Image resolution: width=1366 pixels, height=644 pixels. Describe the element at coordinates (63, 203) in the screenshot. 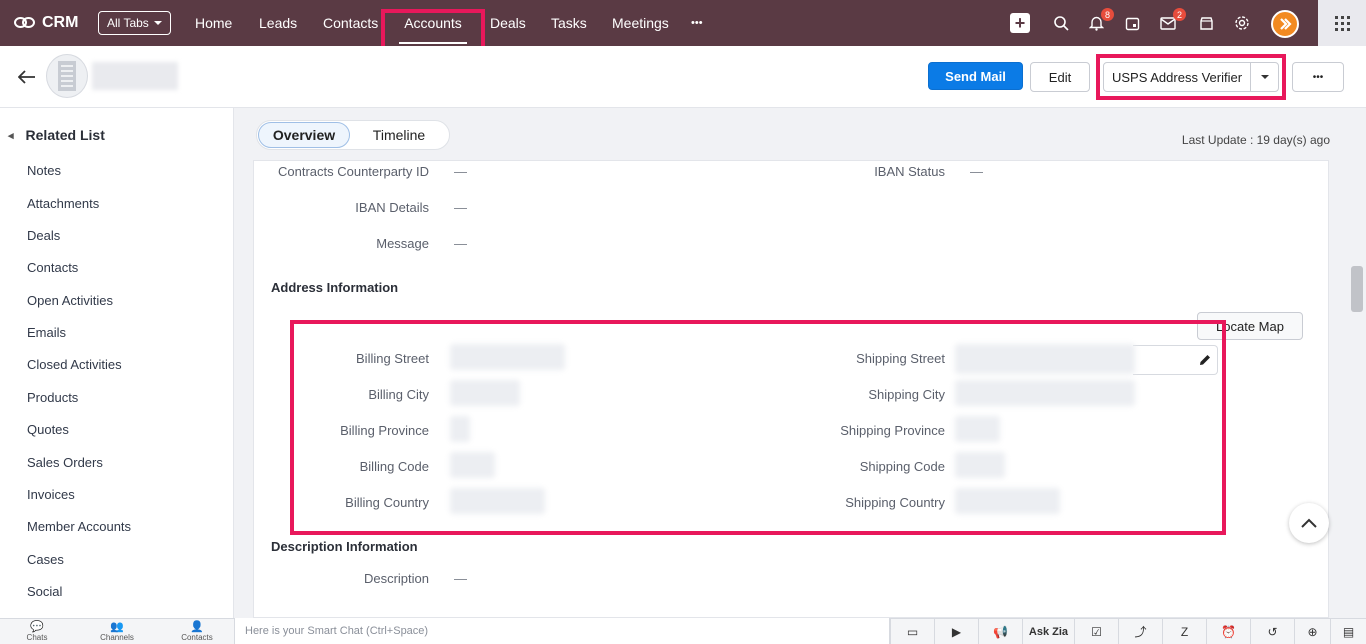

I see `sidebar-item-attachments: Attachments` at that location.